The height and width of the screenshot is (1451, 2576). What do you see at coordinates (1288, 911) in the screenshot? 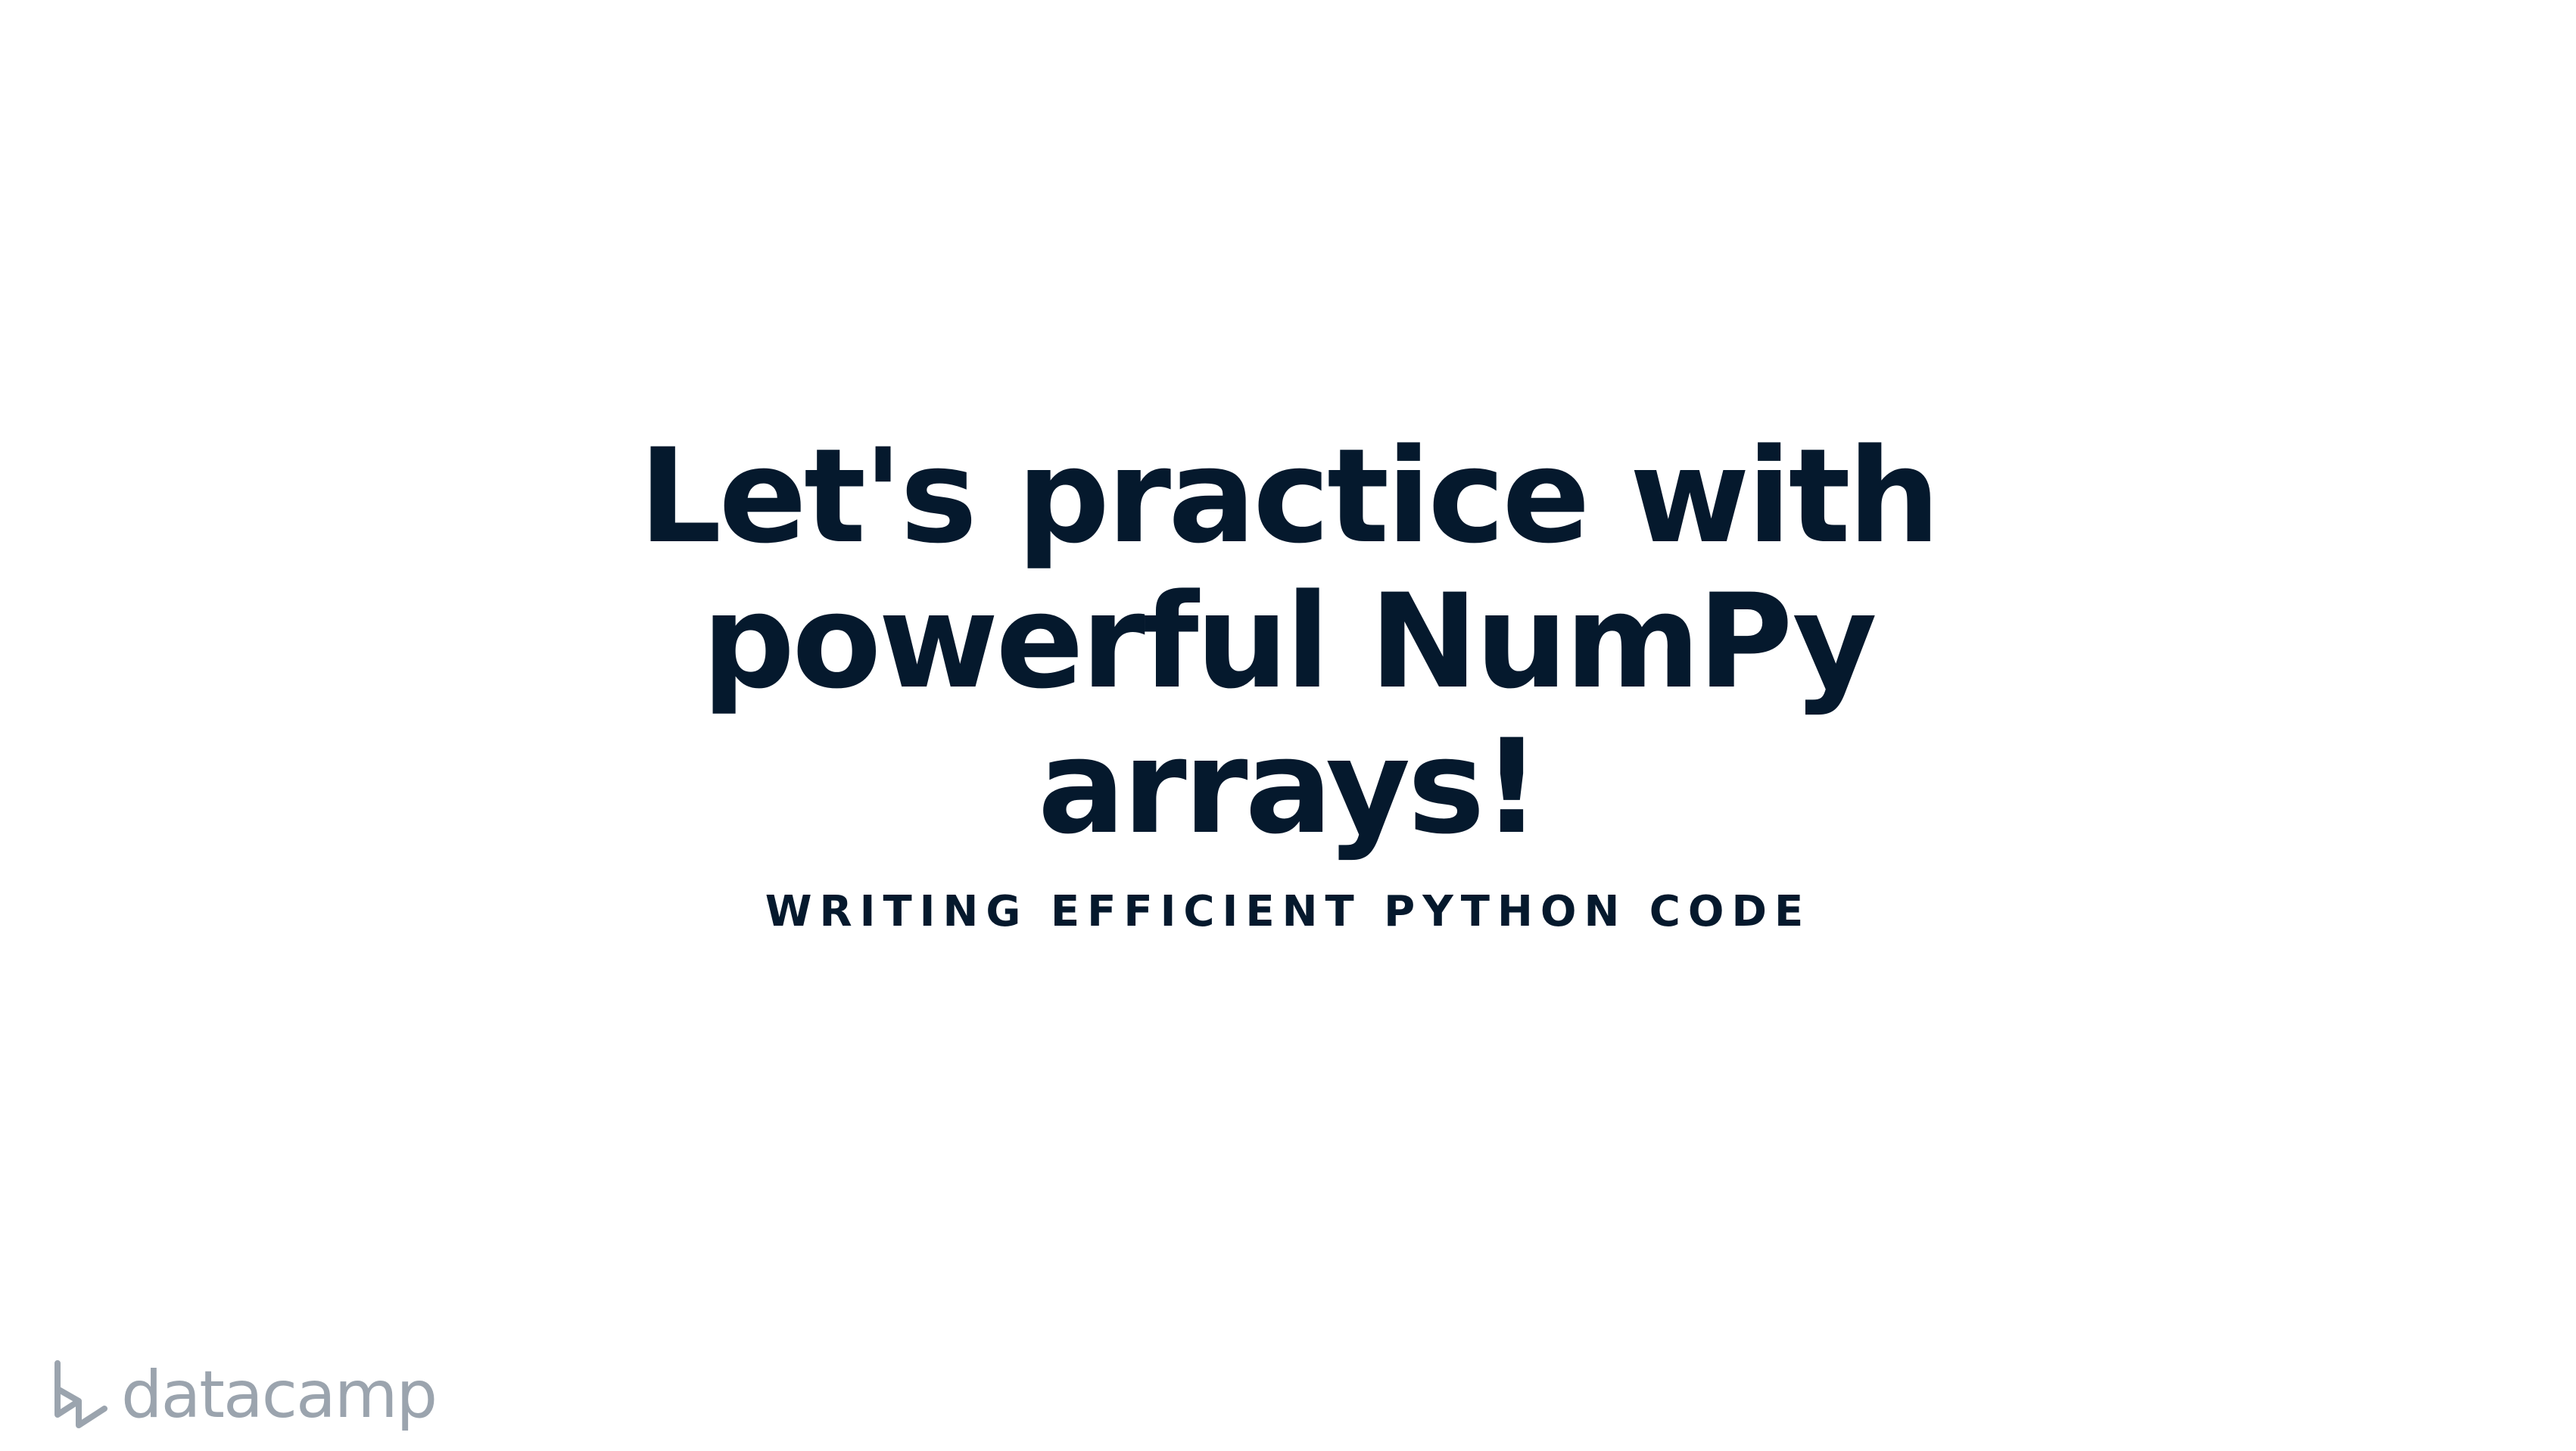
I see `course-subtitle: WRITING EFFICIENT PYTHON CODE` at bounding box center [1288, 911].